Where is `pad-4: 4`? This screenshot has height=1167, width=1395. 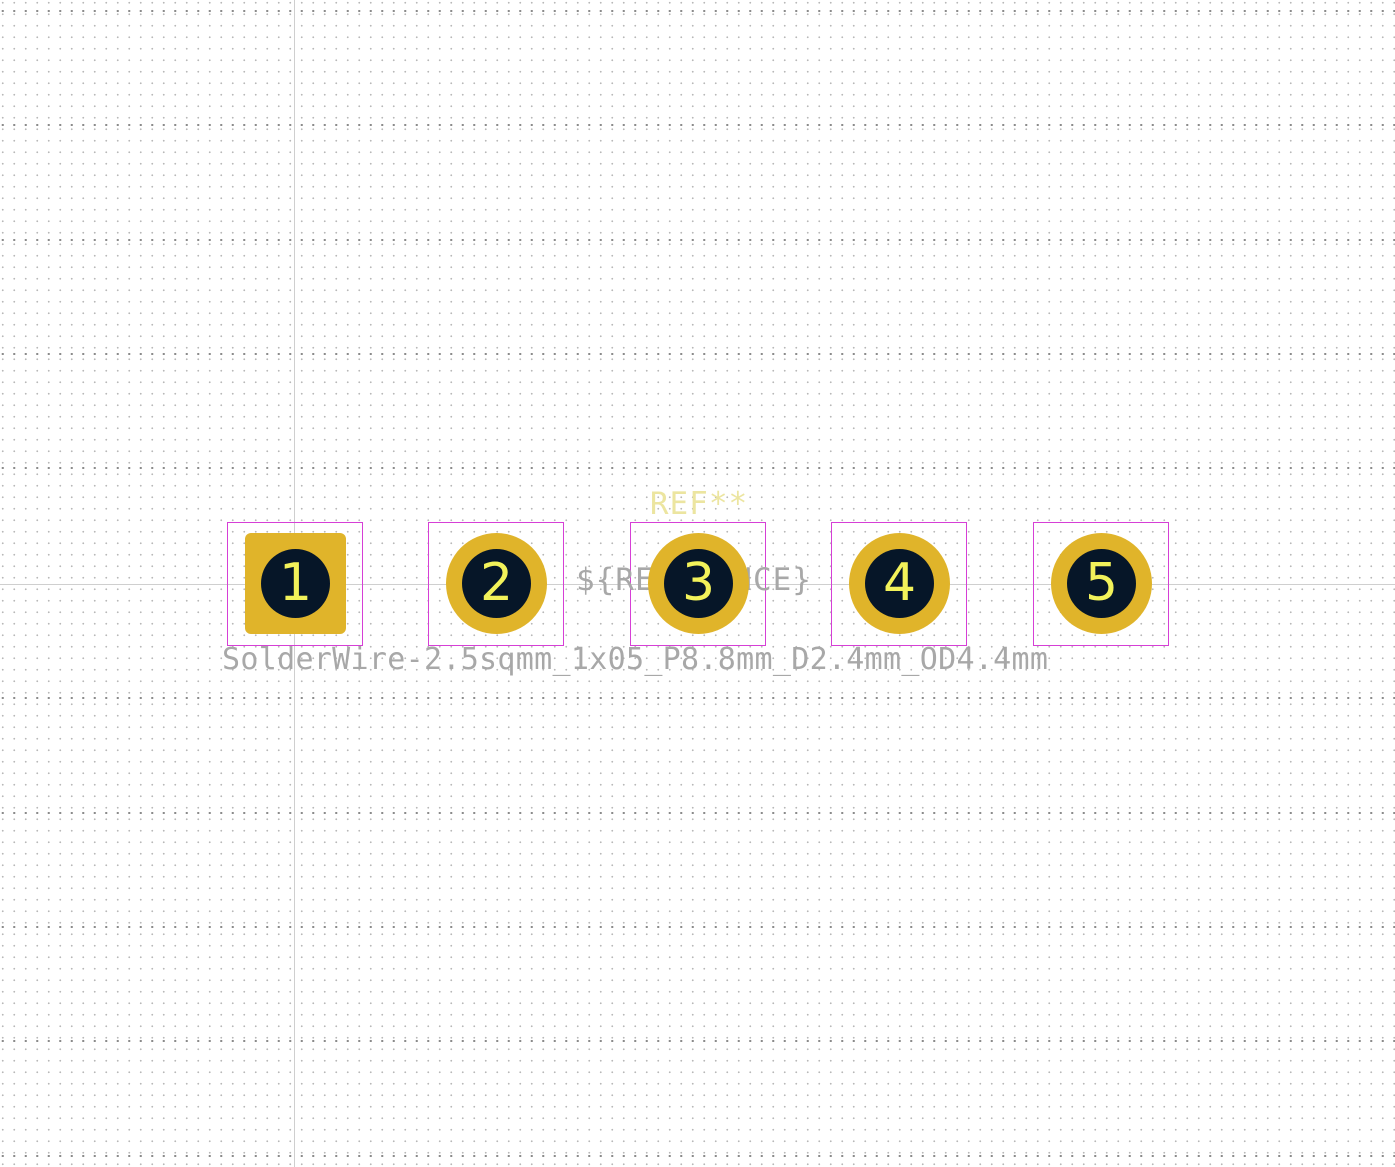
pad-4: 4 is located at coordinates (899, 583).